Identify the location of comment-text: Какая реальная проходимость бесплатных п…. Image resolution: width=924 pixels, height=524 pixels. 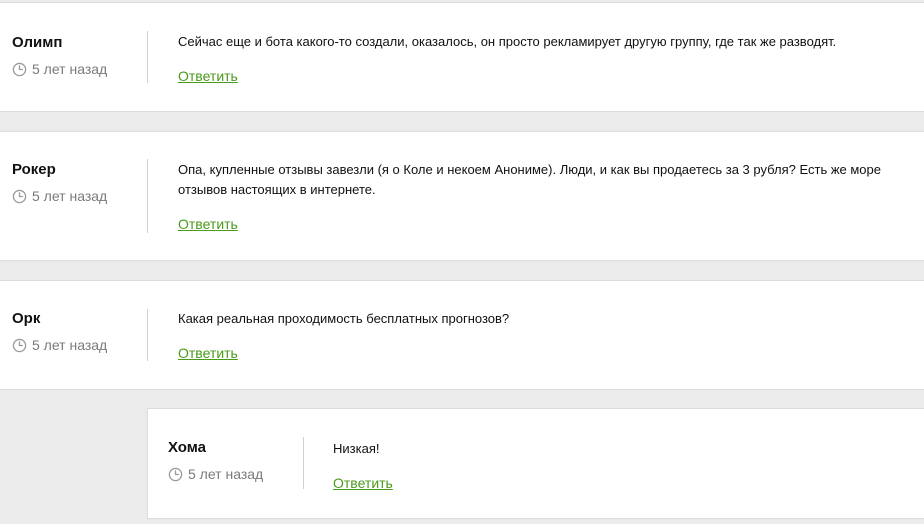
(344, 318).